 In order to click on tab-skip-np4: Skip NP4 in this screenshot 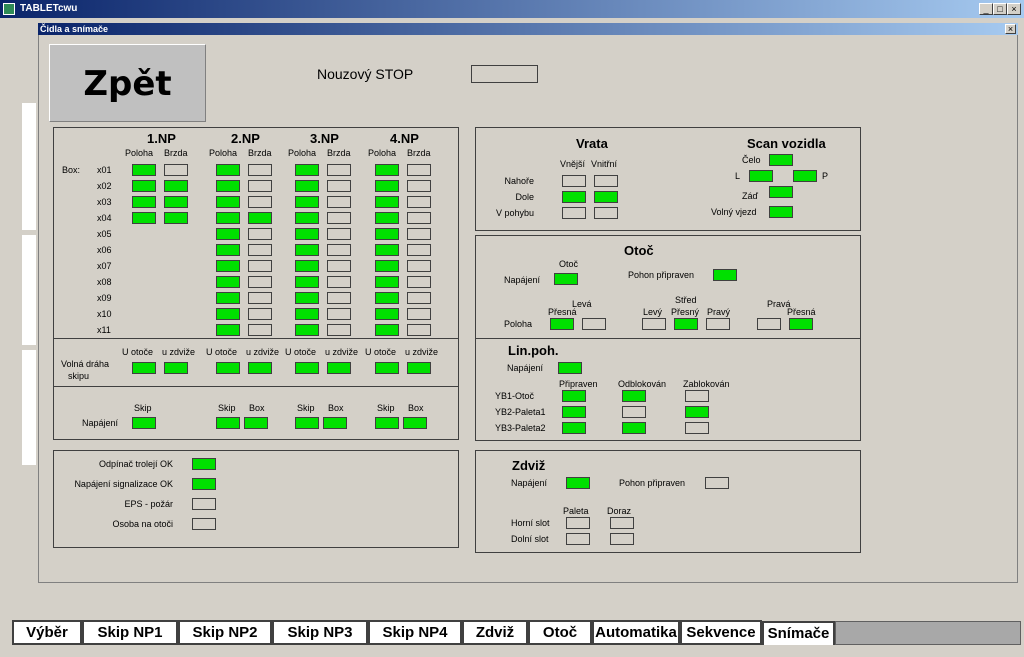, I will do `click(415, 632)`.